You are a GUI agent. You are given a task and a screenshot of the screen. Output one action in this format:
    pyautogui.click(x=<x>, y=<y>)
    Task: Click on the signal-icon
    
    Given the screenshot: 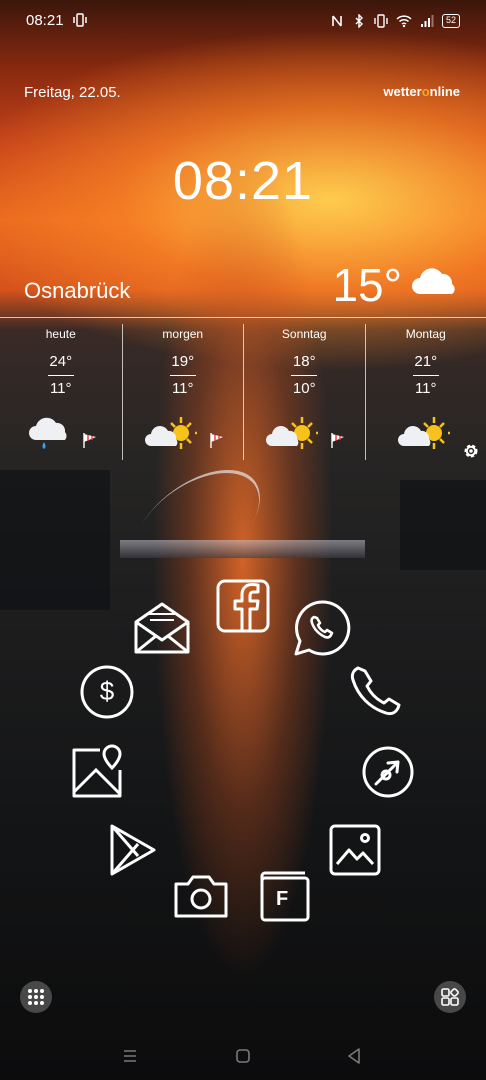 What is the action you would take?
    pyautogui.click(x=427, y=21)
    